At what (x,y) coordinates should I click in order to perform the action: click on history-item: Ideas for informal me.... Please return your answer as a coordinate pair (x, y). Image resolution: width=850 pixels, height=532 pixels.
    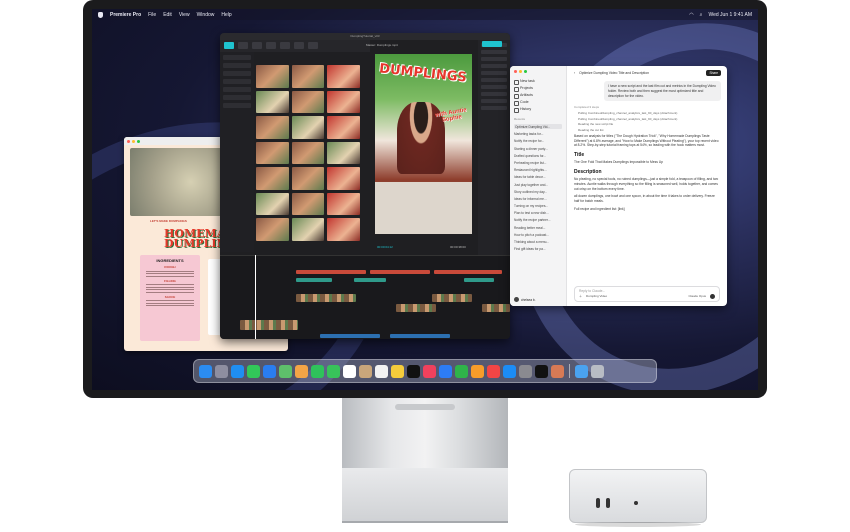
    Looking at the image, I should click on (538, 199).